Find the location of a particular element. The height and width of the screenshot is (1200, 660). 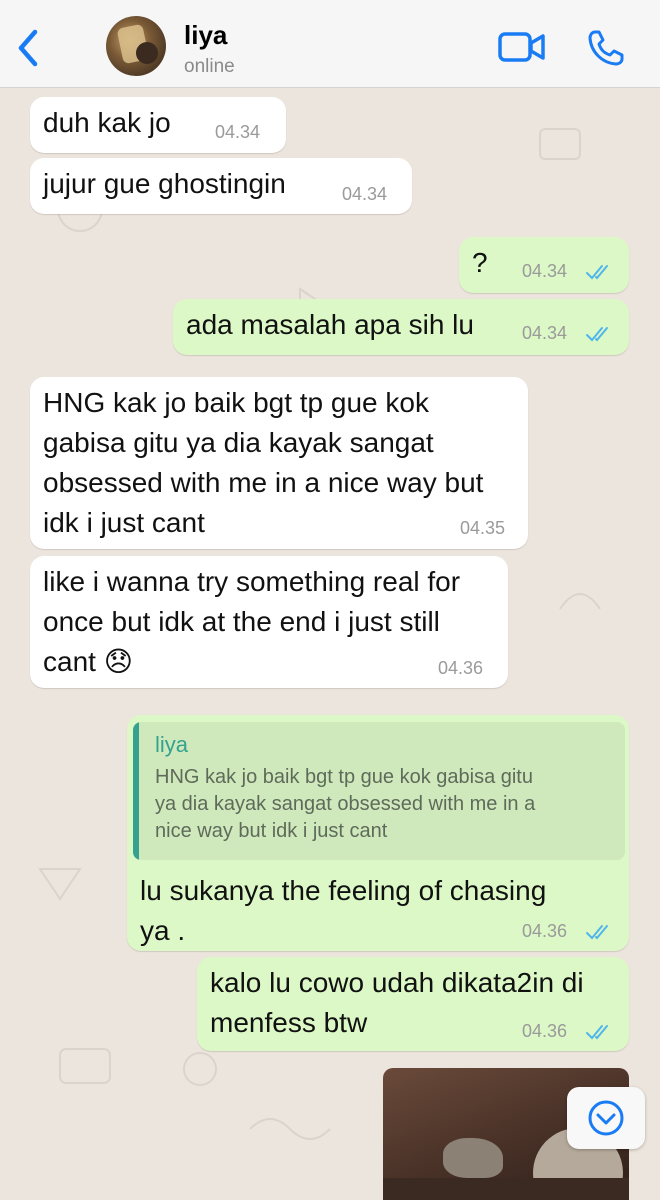

message-line: like i wanna try something real for is located at coordinates (252, 581).